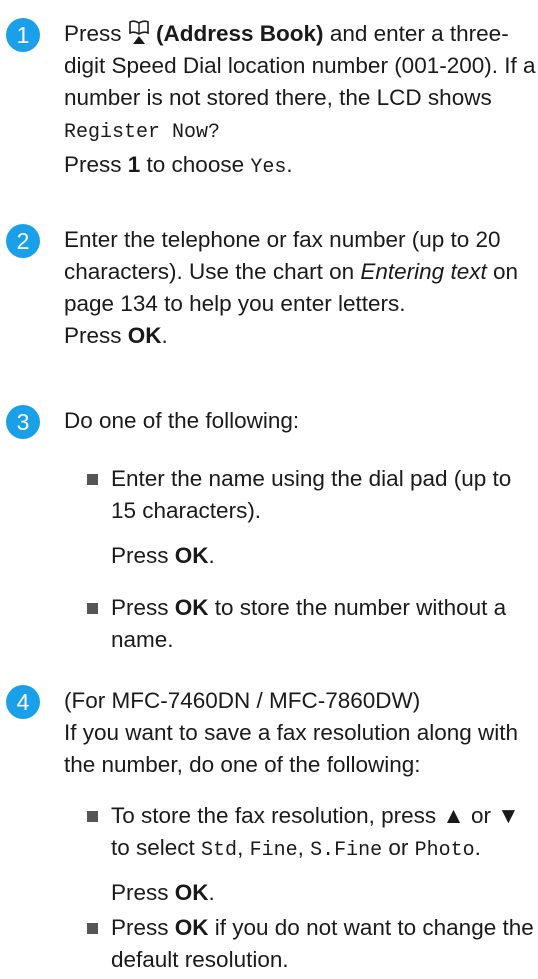 This screenshot has height=979, width=538. I want to click on text-press2: Press, so click(96, 164).